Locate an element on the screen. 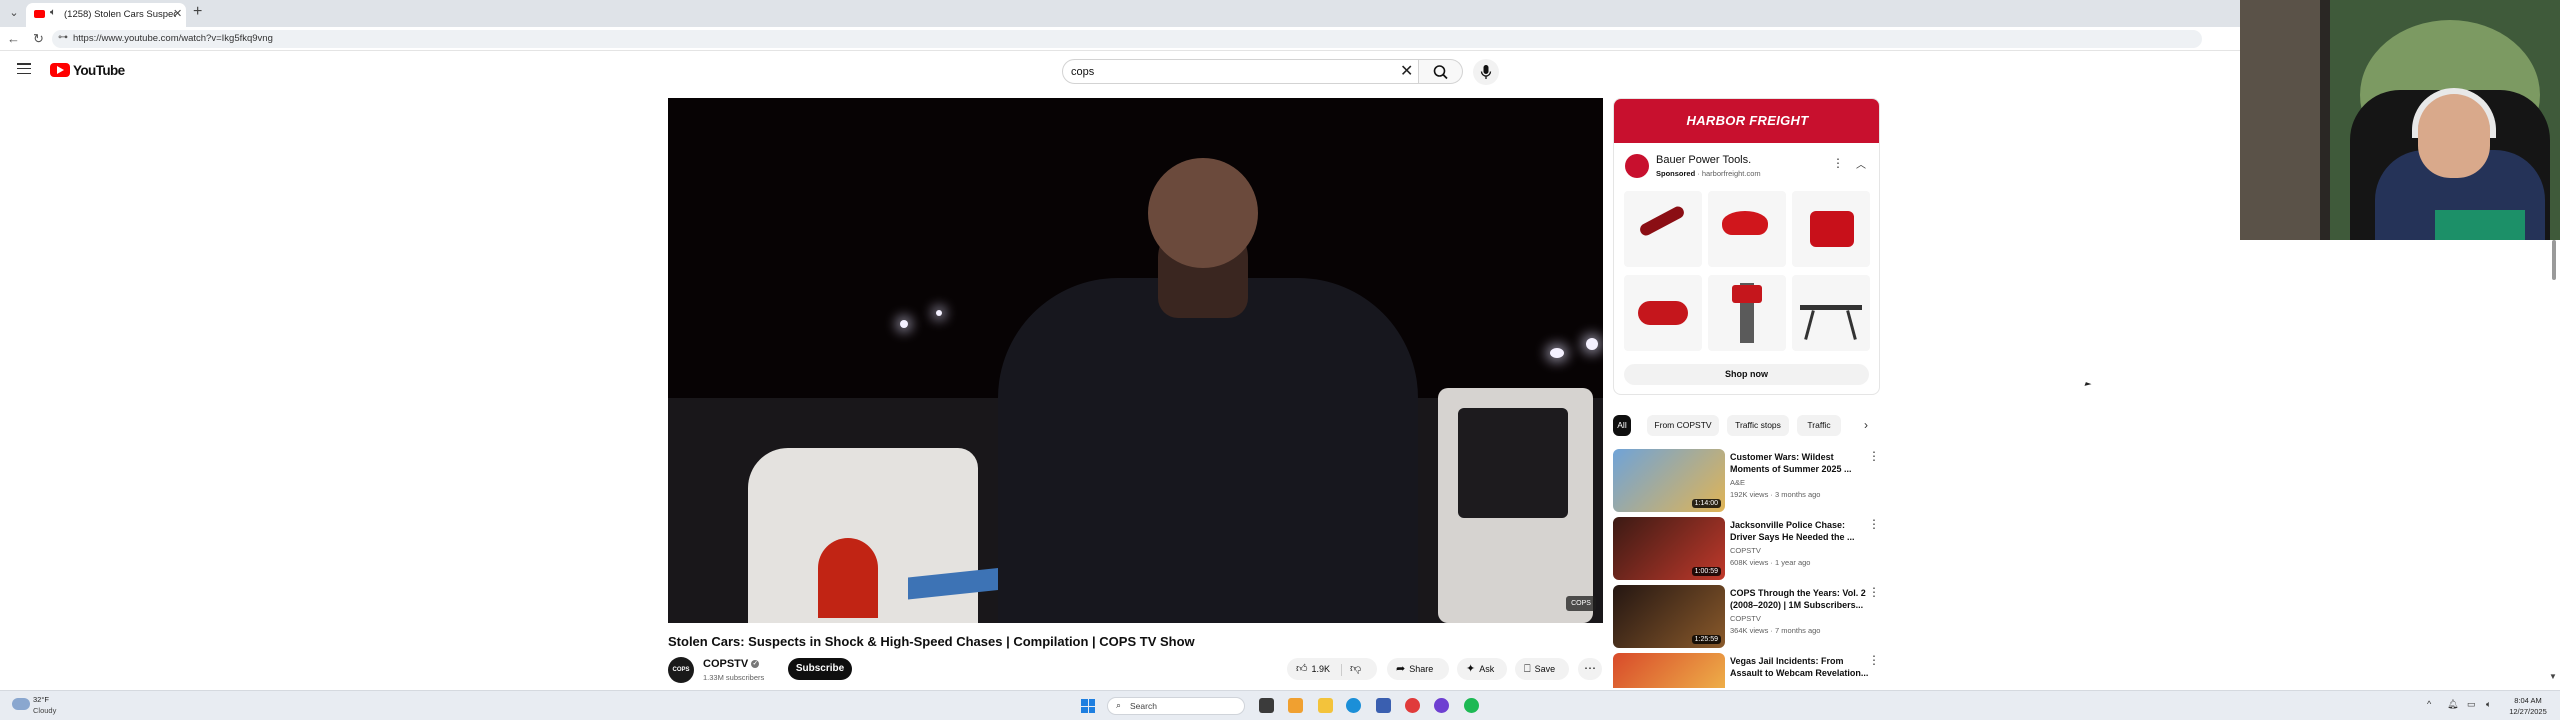  tab-close-icon: ✕ is located at coordinates (177, 13).